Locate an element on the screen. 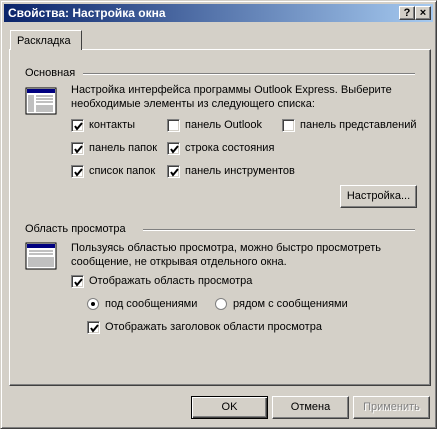 The width and height of the screenshot is (437, 429). checkbox-label: панель инструментов is located at coordinates (240, 171).